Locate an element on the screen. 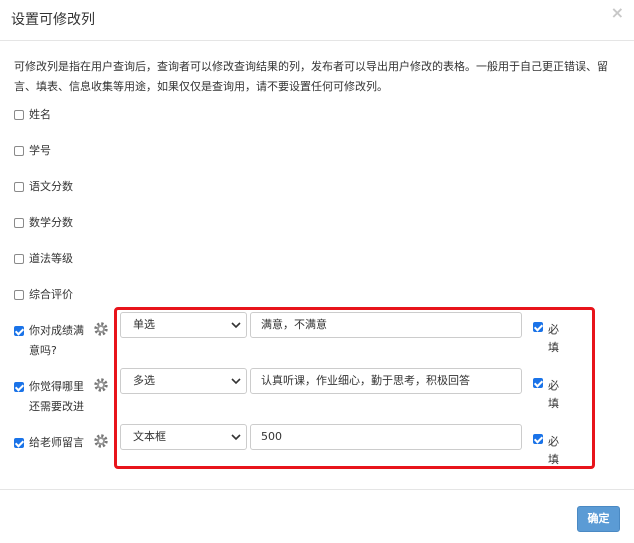  column-label: 你觉得哪里还需要改进 is located at coordinates (56, 396).